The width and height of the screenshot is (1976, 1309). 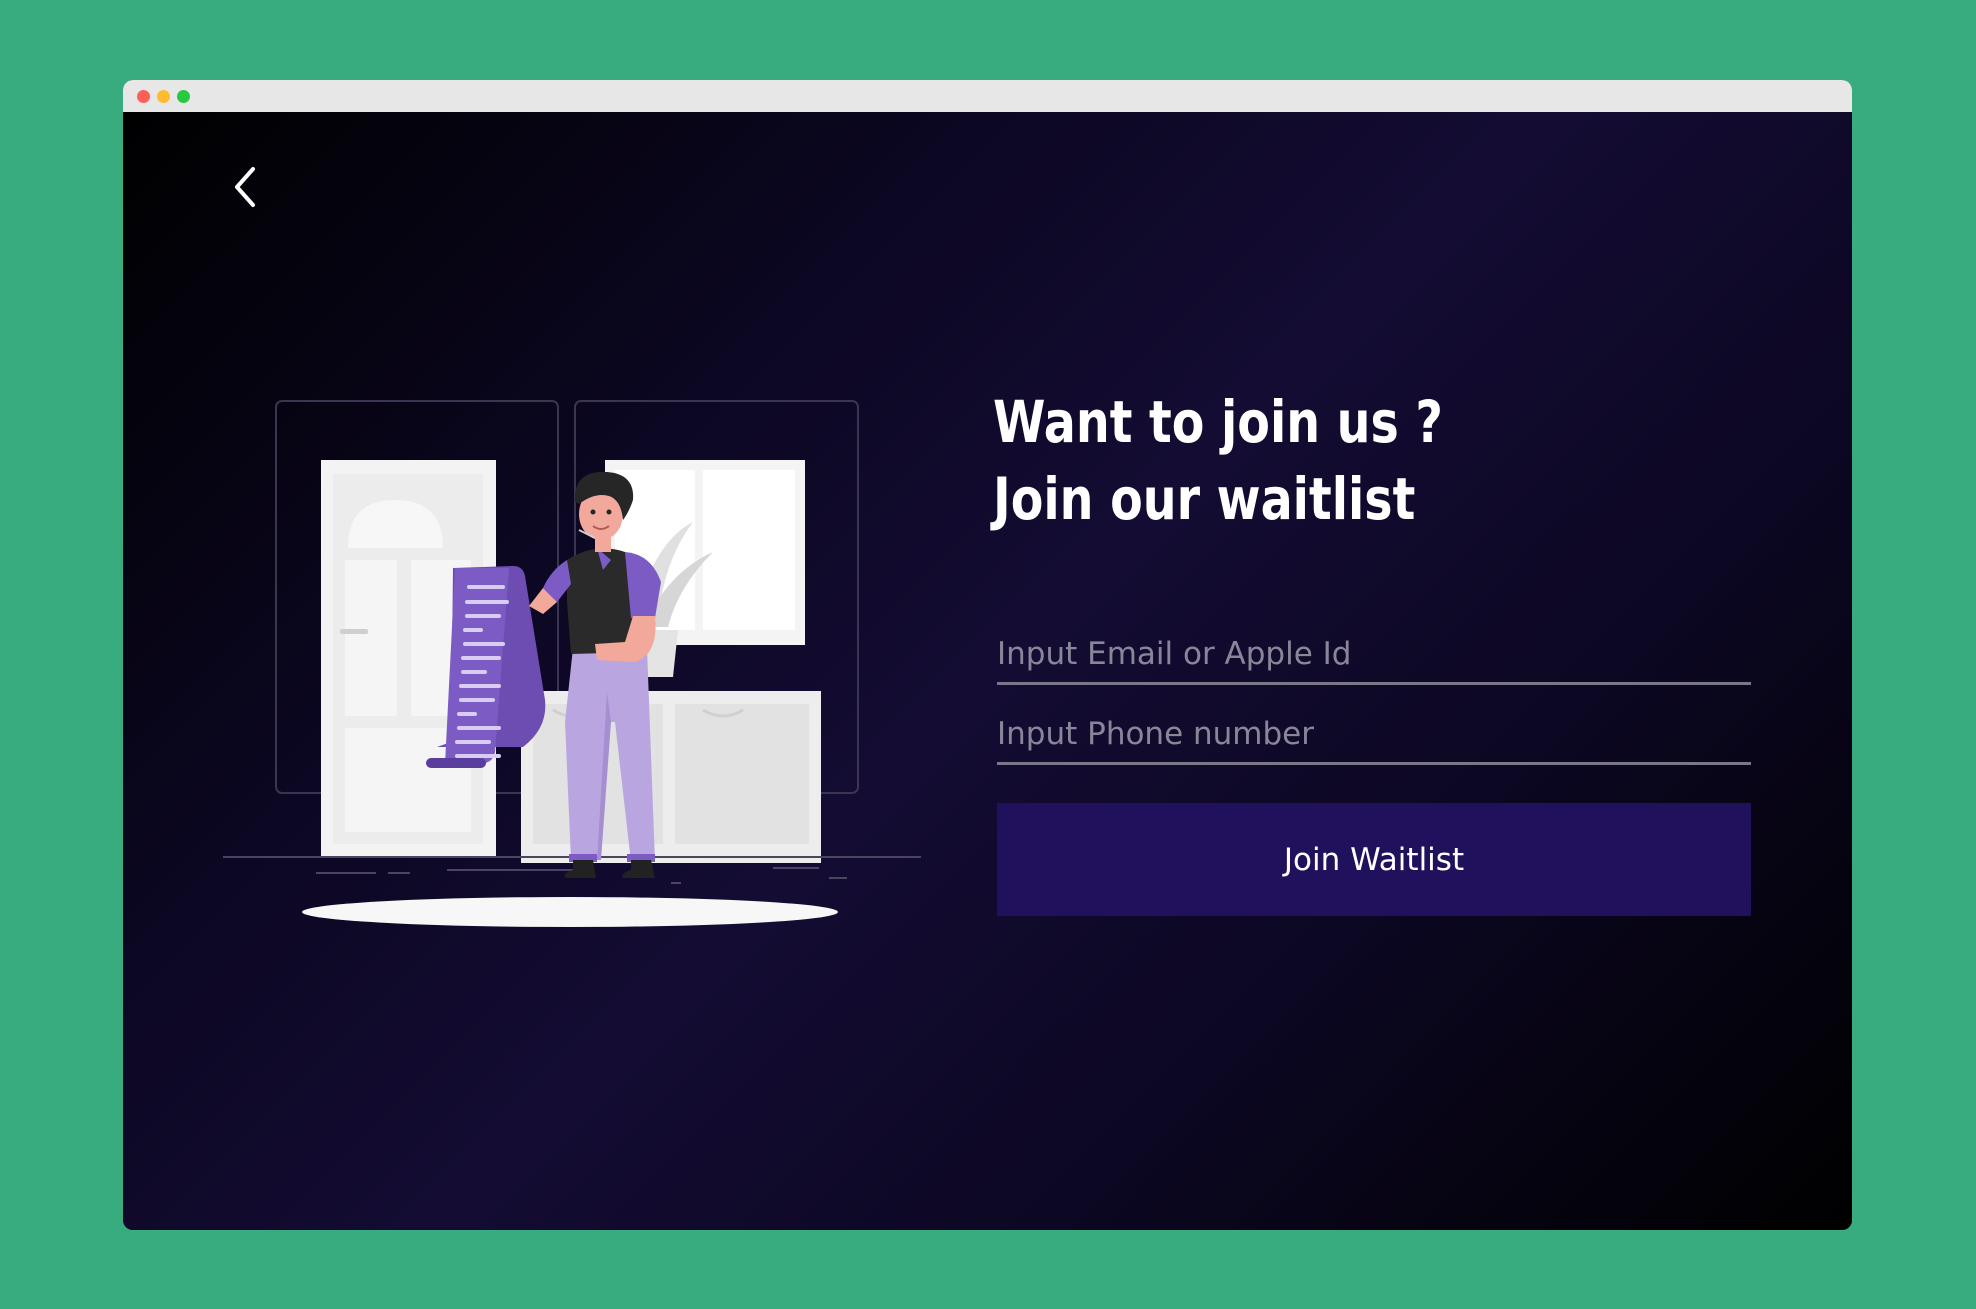 I want to click on email-field-wrapper, so click(x=1374, y=655).